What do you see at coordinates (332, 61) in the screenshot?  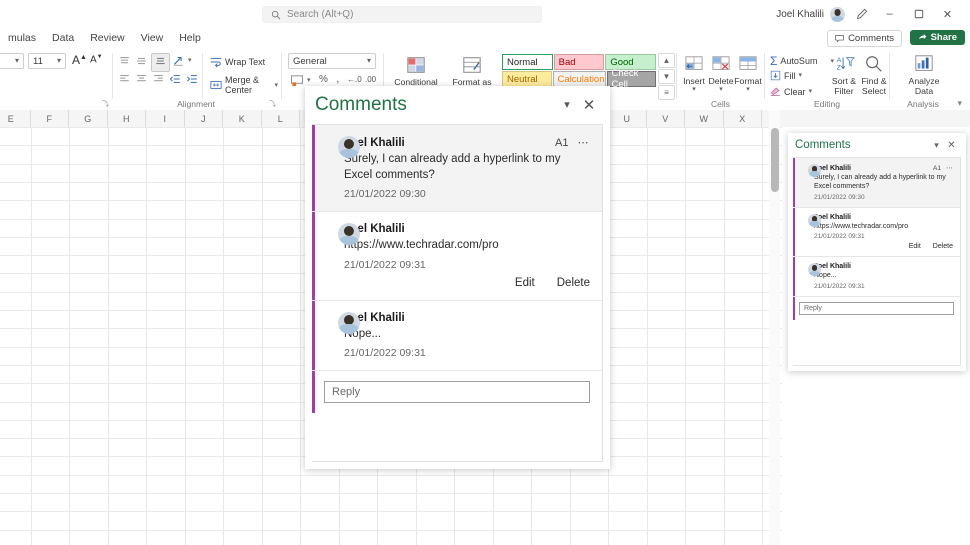 I see `number-format-select: General ▾` at bounding box center [332, 61].